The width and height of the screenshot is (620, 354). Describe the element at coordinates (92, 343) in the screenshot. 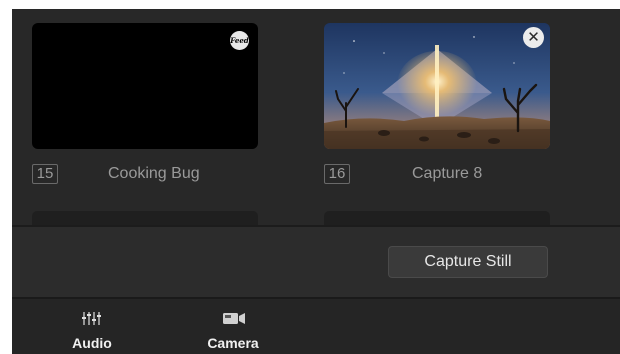

I see `tab-label: Audio` at that location.